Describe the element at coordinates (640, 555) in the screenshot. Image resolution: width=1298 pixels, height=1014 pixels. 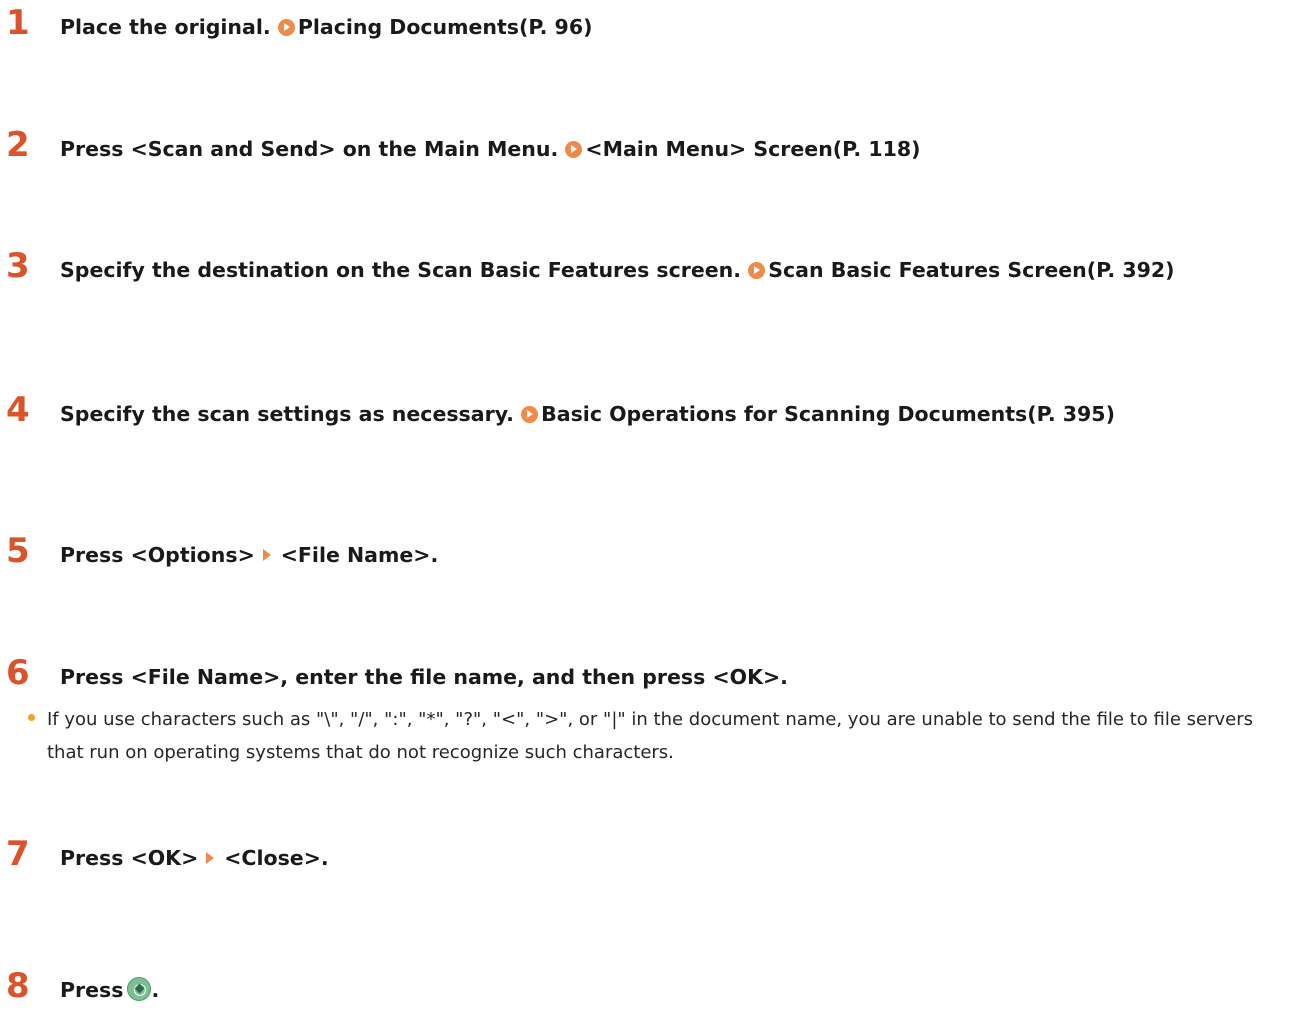
I see `step-instruction: Press <Options> <File Name>.` at that location.